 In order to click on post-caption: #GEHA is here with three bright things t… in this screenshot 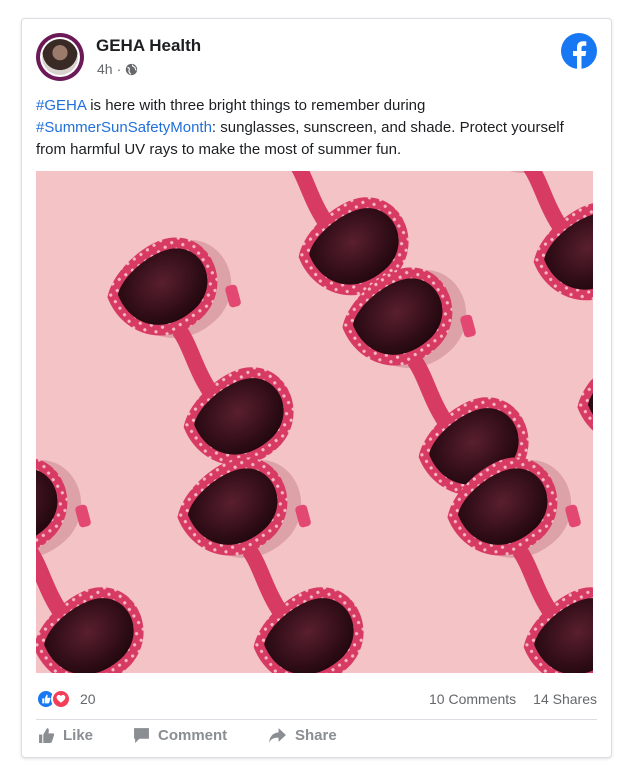, I will do `click(316, 128)`.